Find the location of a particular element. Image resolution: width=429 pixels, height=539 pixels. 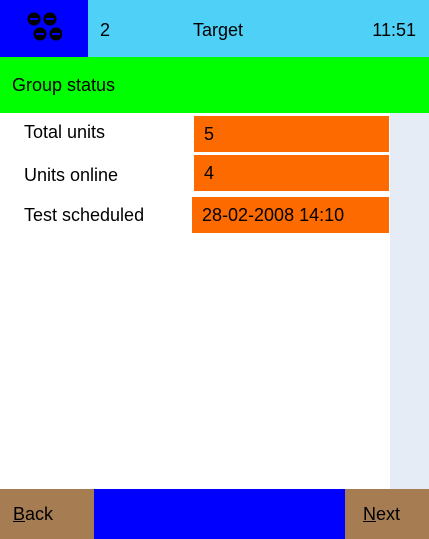

logo is located at coordinates (44, 28).